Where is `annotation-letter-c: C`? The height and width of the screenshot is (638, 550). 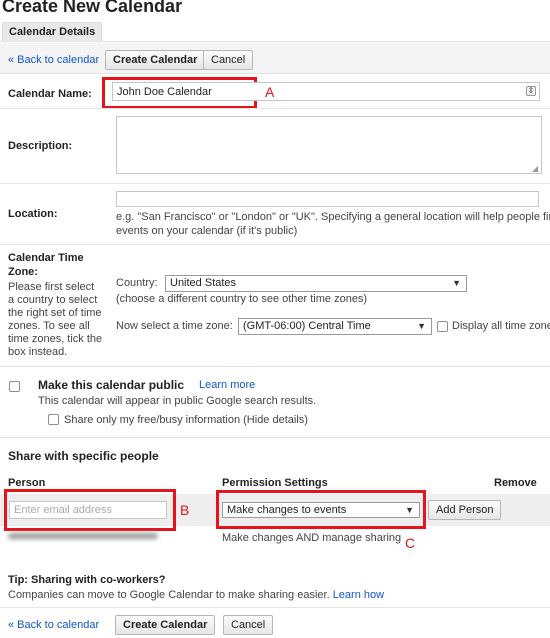
annotation-letter-c: C is located at coordinates (410, 543).